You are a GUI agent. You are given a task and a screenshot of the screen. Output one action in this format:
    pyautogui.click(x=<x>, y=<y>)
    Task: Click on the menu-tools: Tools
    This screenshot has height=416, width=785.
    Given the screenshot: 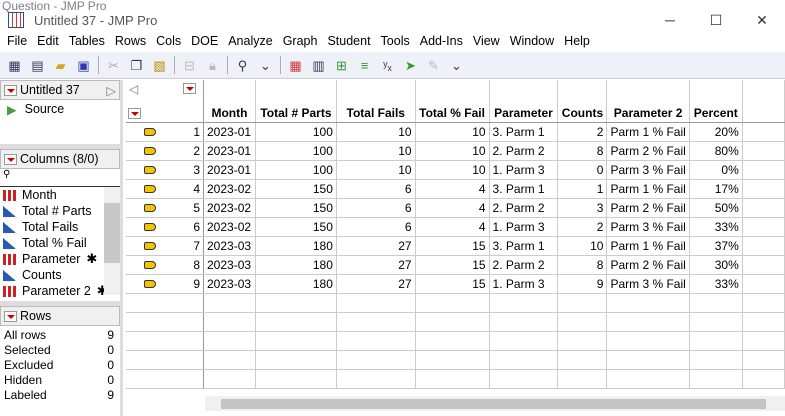 What is the action you would take?
    pyautogui.click(x=395, y=43)
    